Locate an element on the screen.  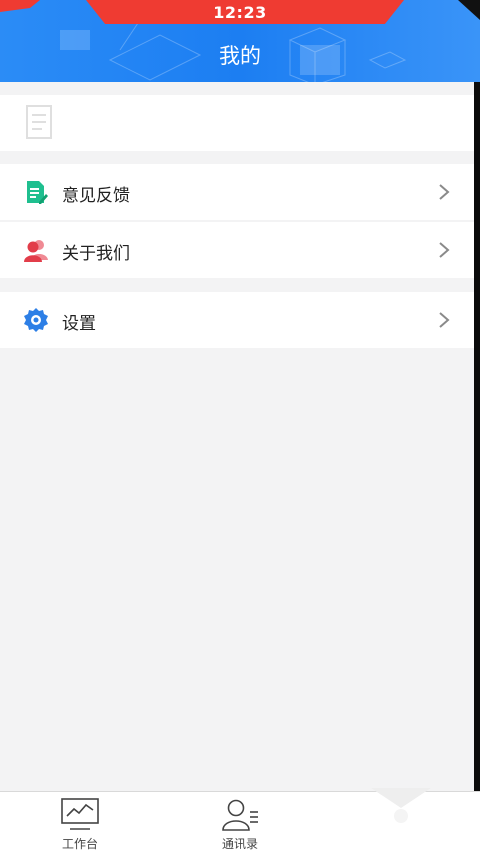
document-icon is located at coordinates (39, 122).